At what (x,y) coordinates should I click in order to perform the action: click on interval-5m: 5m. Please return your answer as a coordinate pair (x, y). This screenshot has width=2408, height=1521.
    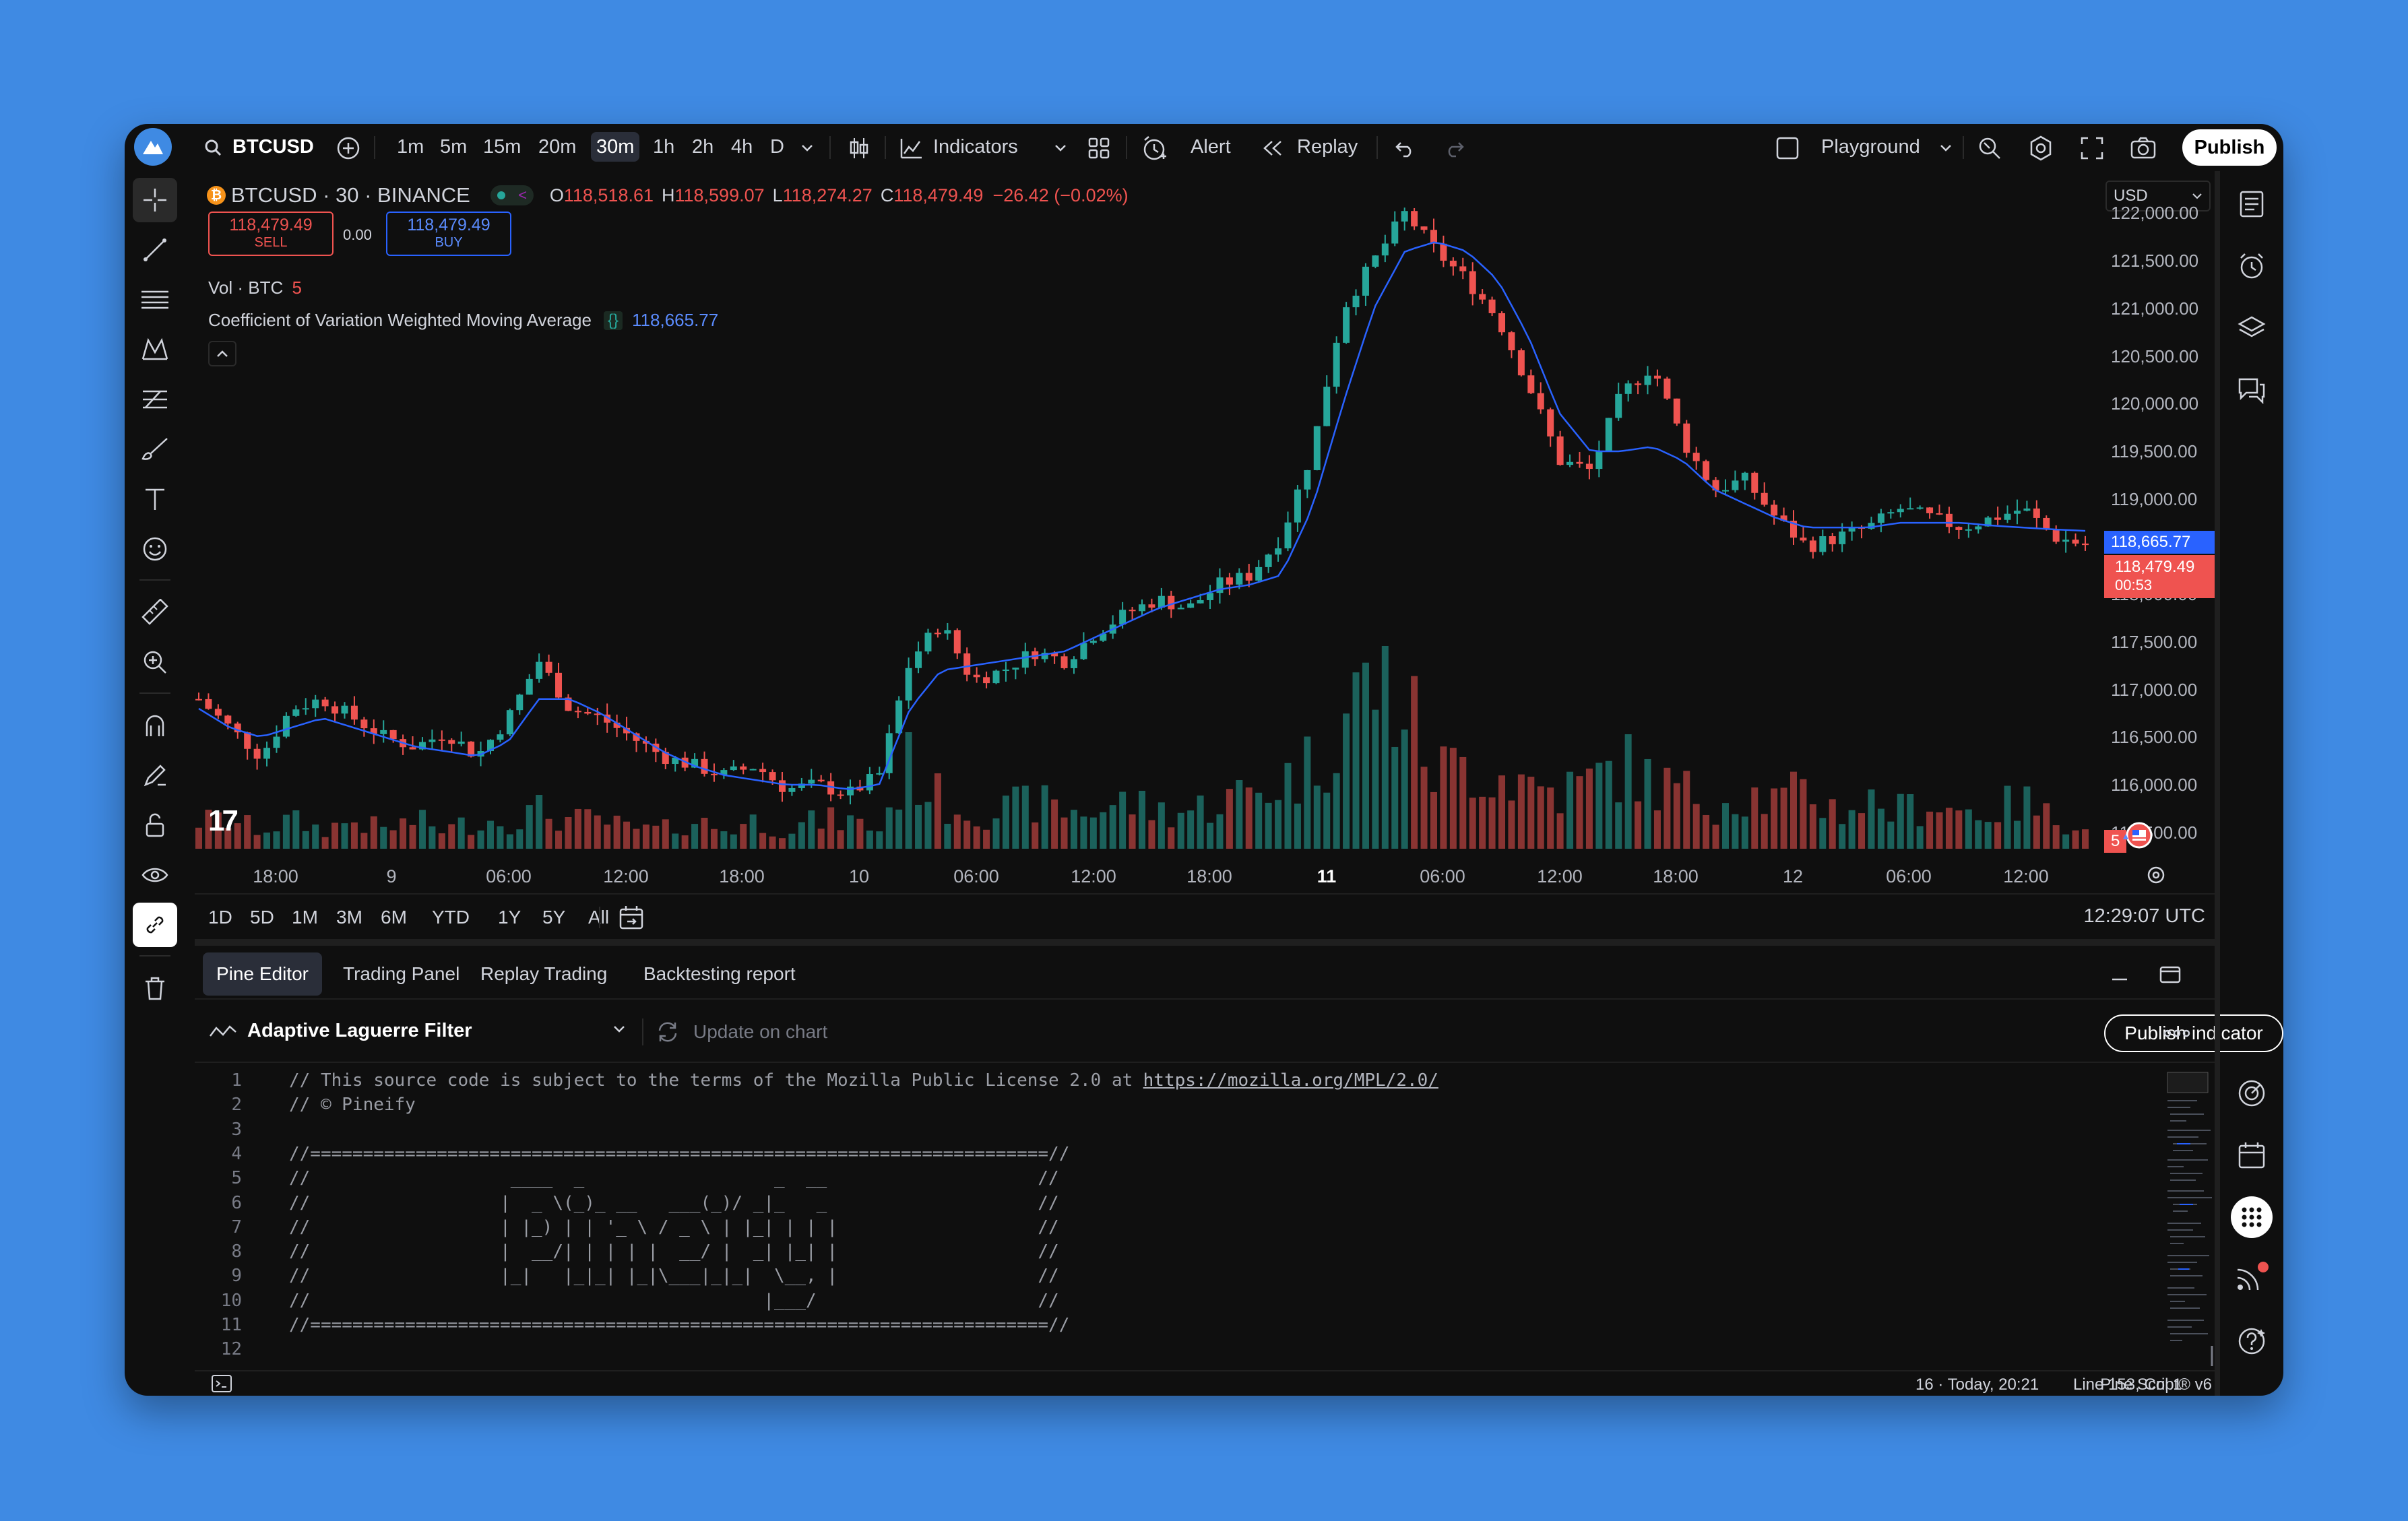
    Looking at the image, I should click on (453, 147).